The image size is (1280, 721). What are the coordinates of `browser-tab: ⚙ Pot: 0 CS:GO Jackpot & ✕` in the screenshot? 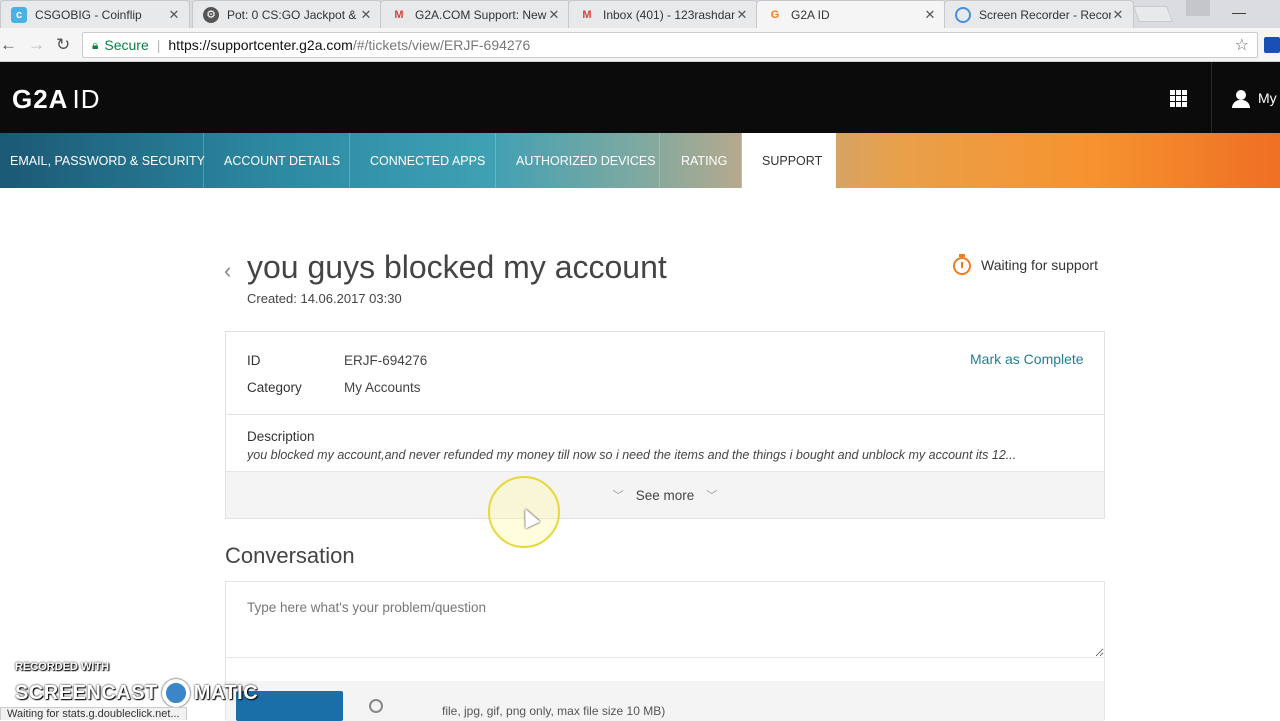 It's located at (287, 14).